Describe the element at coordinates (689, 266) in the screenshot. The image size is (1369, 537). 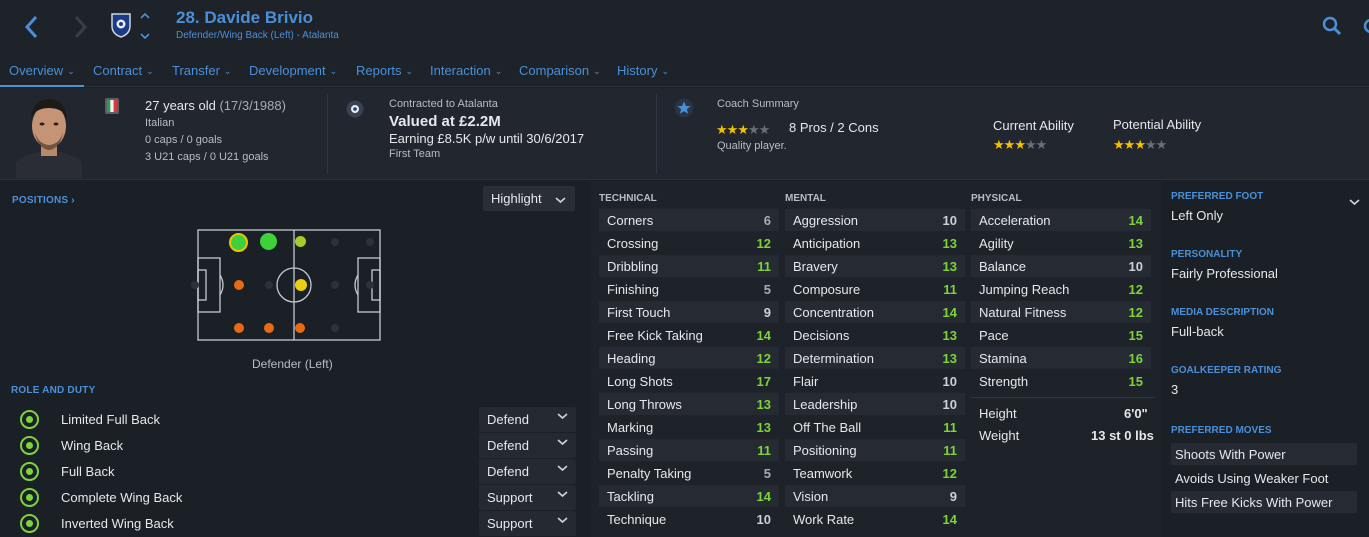
I see `attribute-row: Dribbling 11` at that location.